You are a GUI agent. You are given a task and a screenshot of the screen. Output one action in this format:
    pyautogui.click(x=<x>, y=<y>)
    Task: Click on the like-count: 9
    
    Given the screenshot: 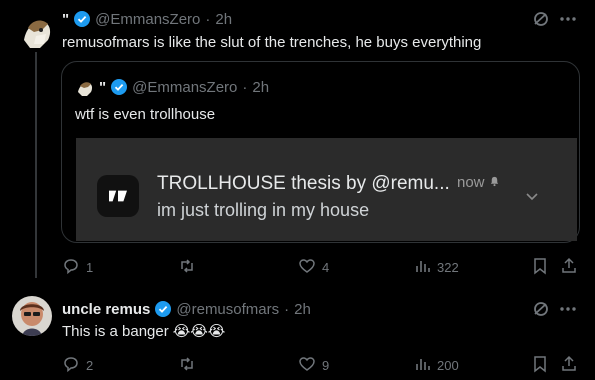 What is the action you would take?
    pyautogui.click(x=326, y=365)
    